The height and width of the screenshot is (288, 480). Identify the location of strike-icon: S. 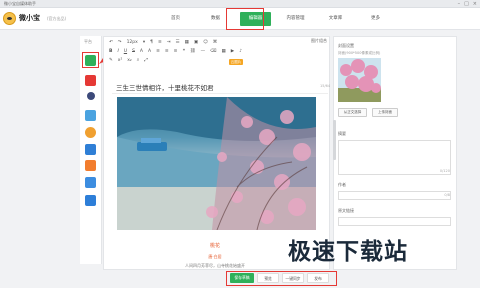
(133, 51).